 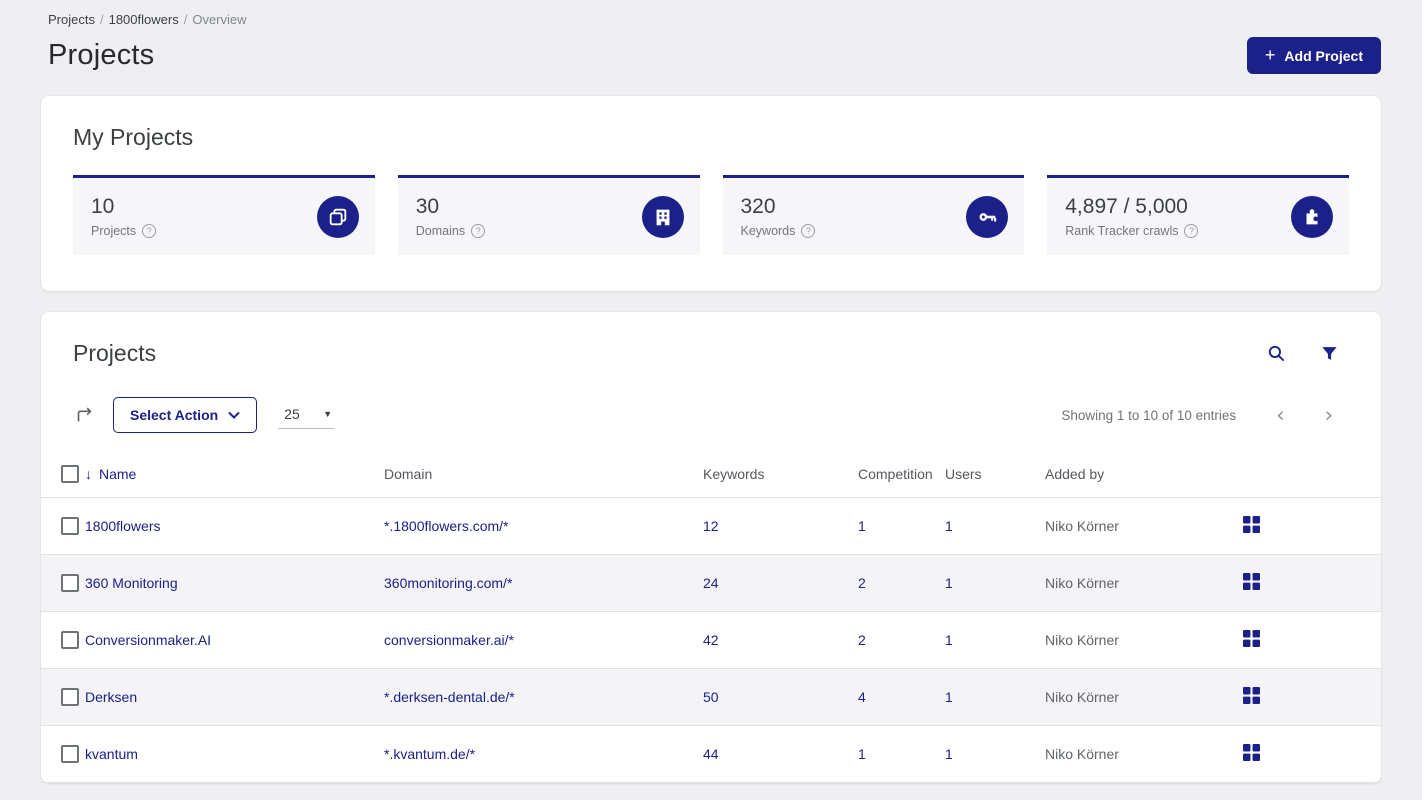 I want to click on showing-entries-text: Showing 1 to 10 of 10 entries, so click(x=1149, y=415).